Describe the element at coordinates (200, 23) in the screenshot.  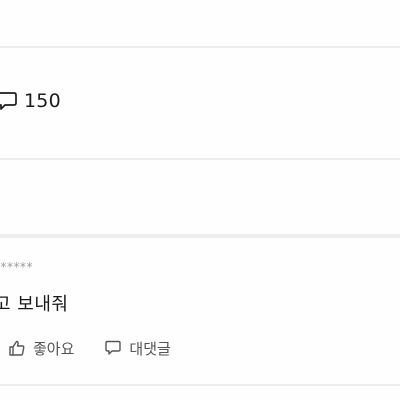
I see `header-card` at that location.